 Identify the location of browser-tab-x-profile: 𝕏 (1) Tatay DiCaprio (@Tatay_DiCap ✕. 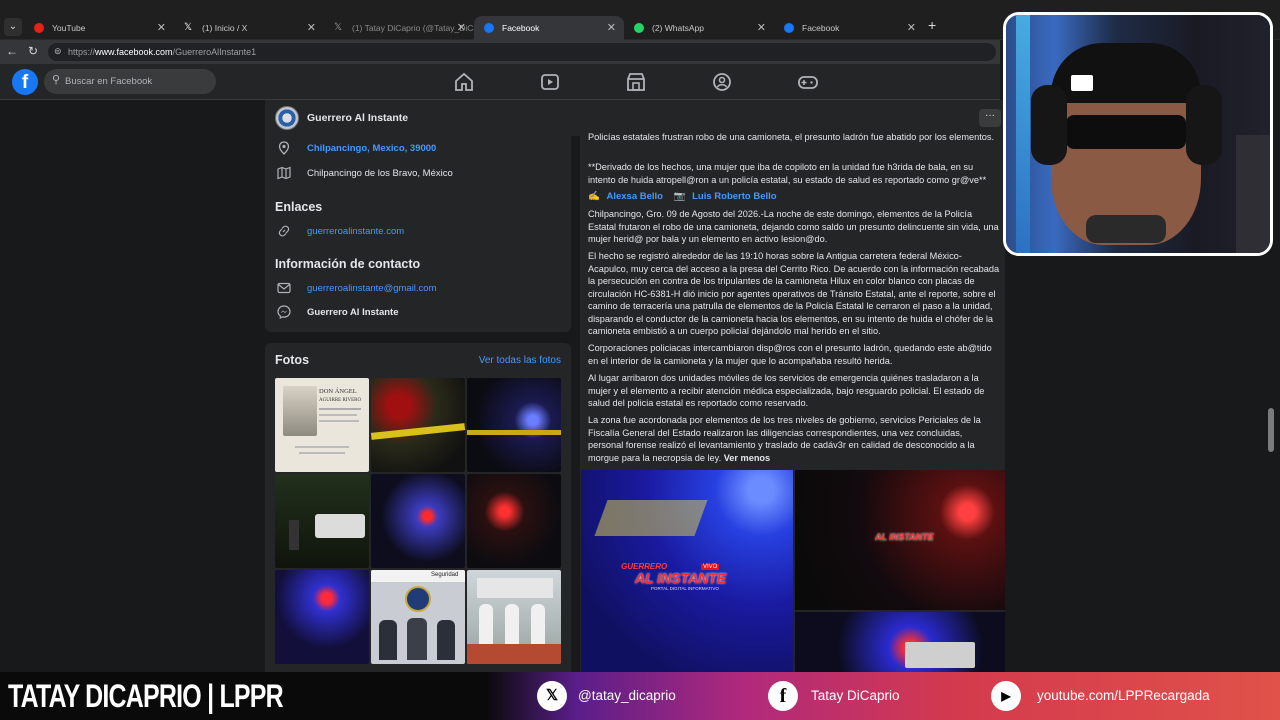
(399, 28).